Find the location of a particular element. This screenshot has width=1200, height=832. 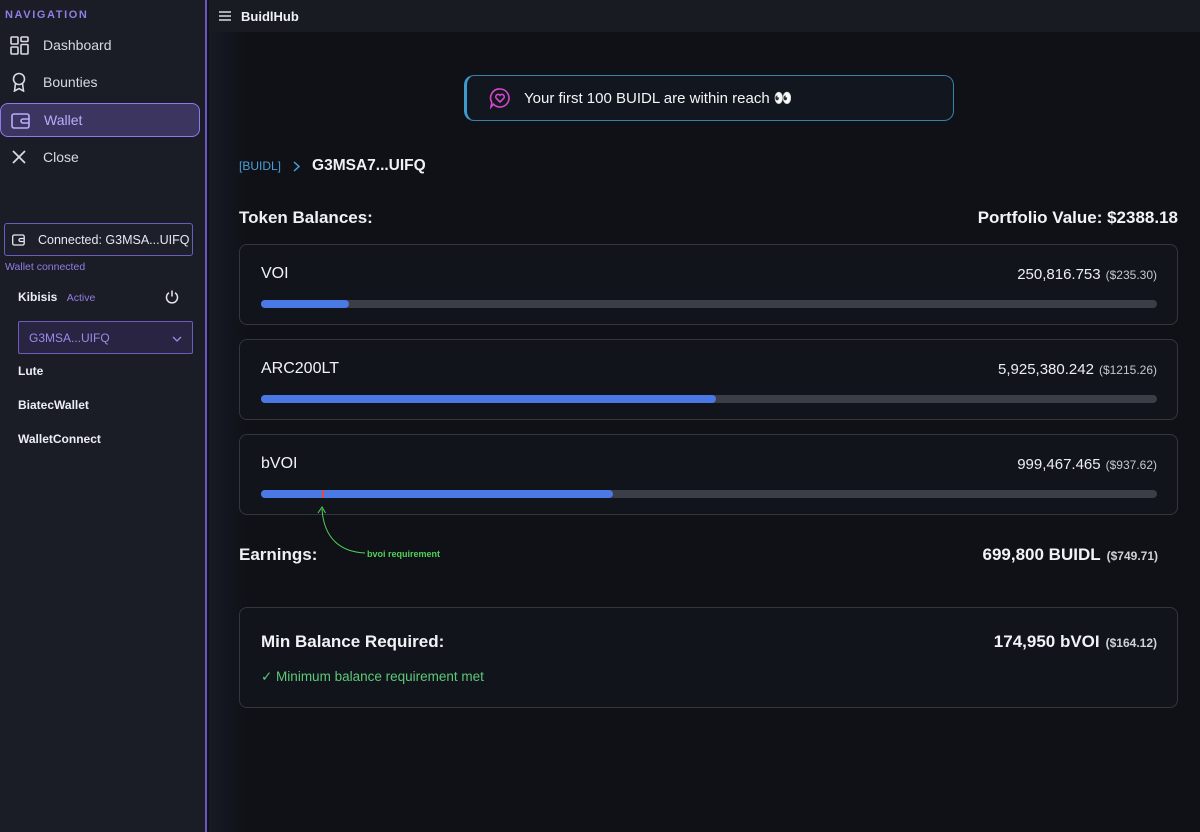

sidebar-item-label: Wallet is located at coordinates (63, 120).